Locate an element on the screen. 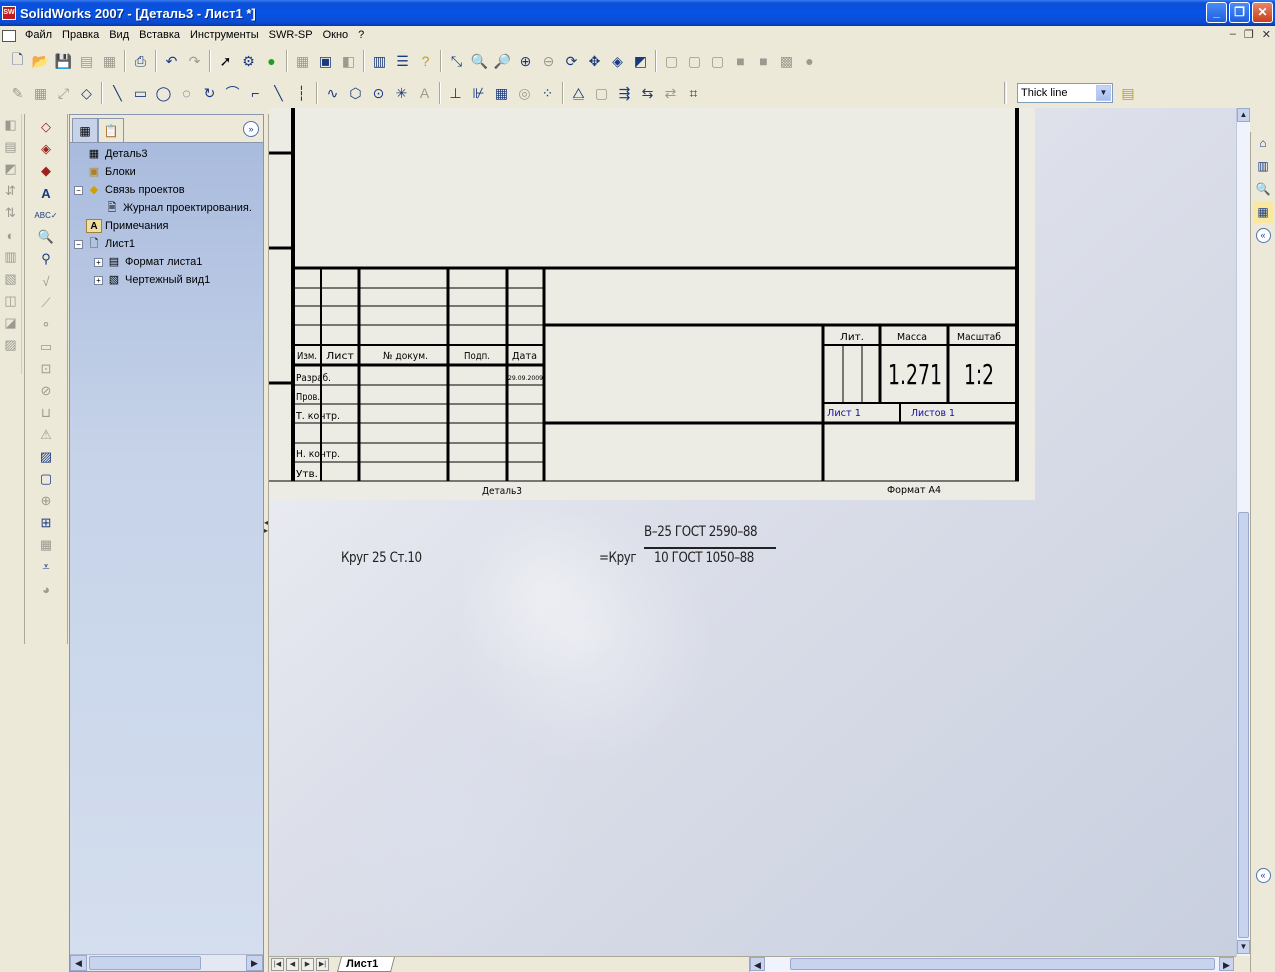 The height and width of the screenshot is (972, 1275). relative-view-icon: ◪ is located at coordinates (11, 323).